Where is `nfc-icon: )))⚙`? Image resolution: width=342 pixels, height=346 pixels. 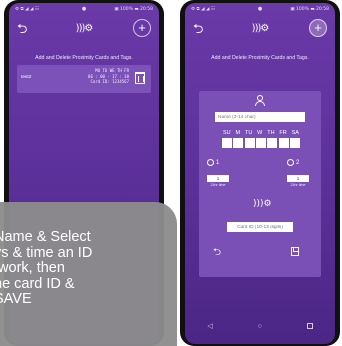 nfc-icon: )))⚙ is located at coordinates (262, 204).